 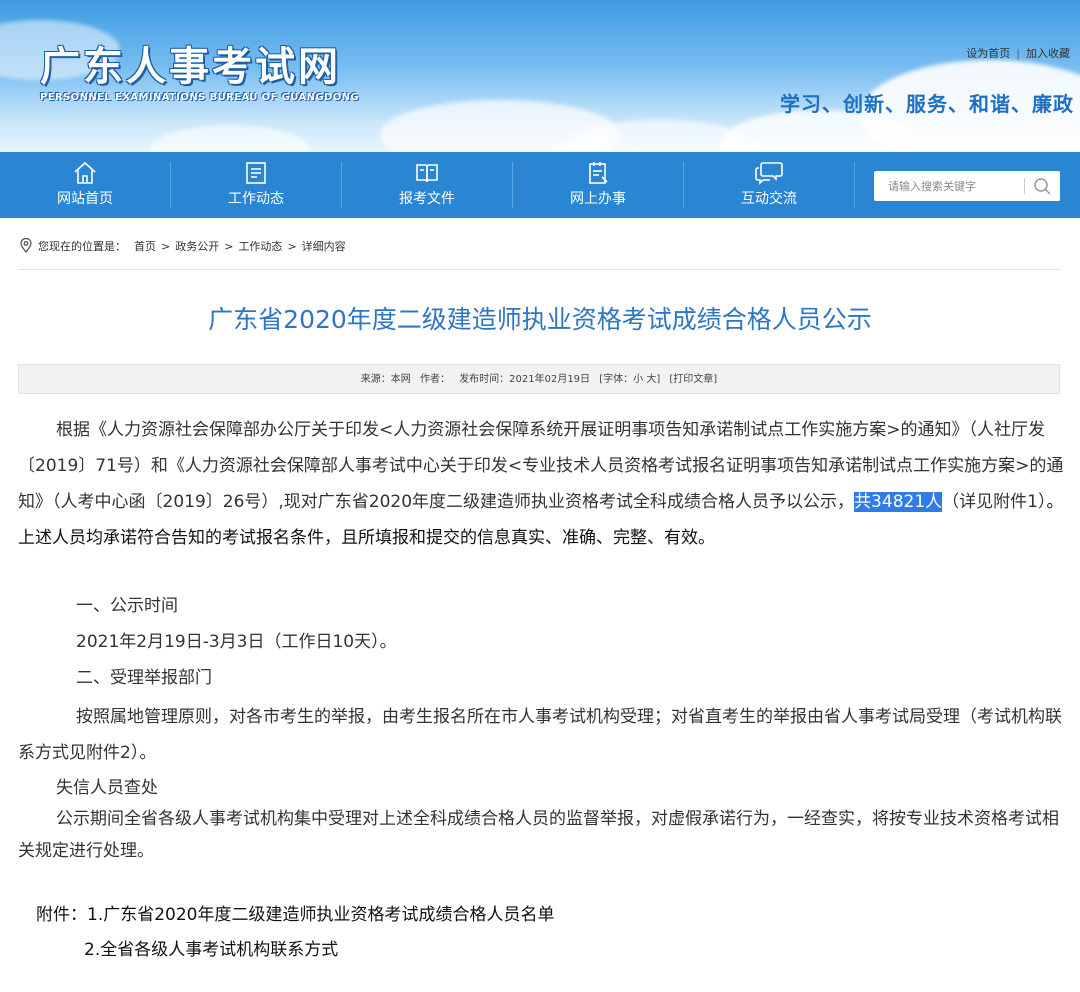 I want to click on site-logo-text: 广东人事考试网, so click(x=190, y=67).